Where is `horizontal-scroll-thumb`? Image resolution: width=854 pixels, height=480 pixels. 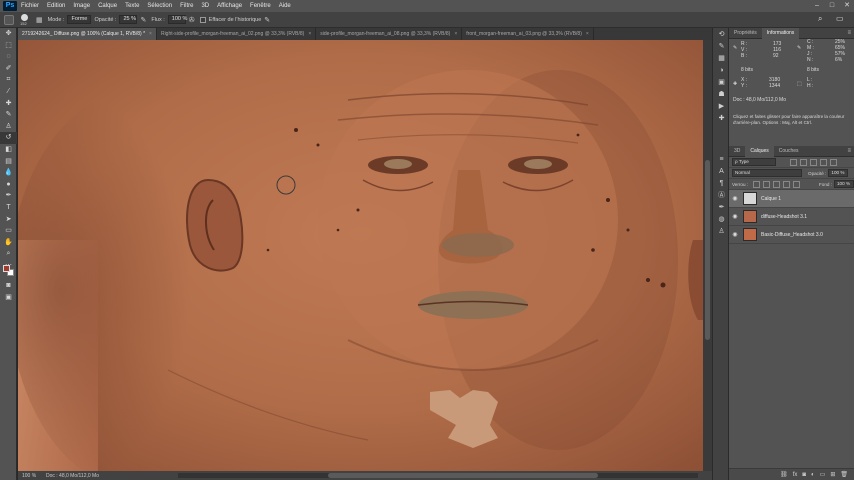
horizontal-scroll-thumb is located at coordinates (463, 475).